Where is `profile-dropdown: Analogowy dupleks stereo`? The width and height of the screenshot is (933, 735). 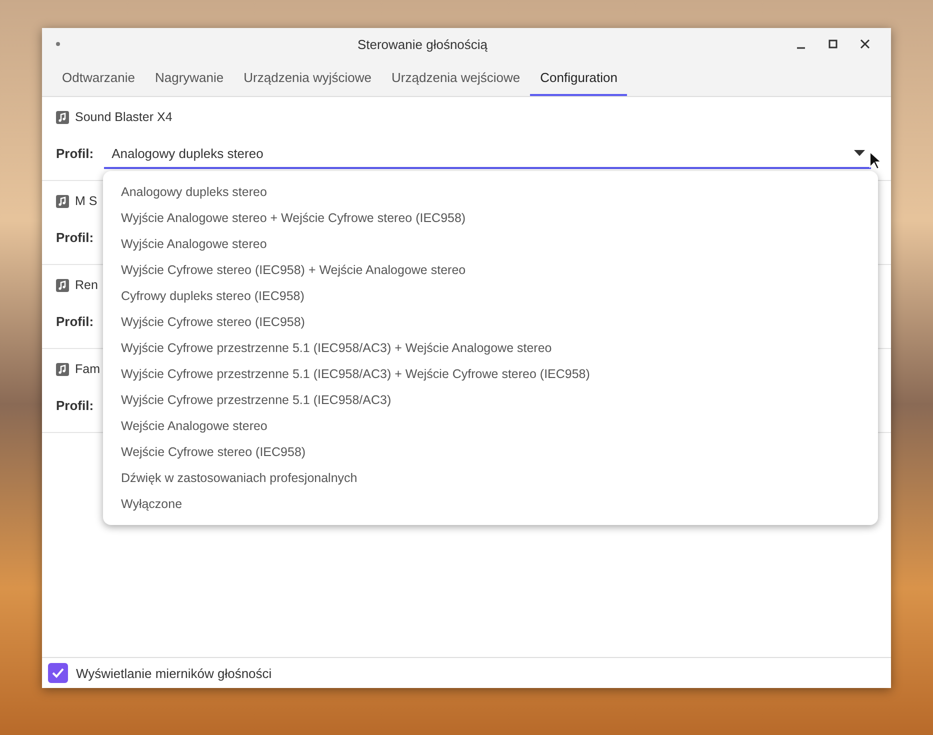 profile-dropdown: Analogowy dupleks stereo is located at coordinates (487, 154).